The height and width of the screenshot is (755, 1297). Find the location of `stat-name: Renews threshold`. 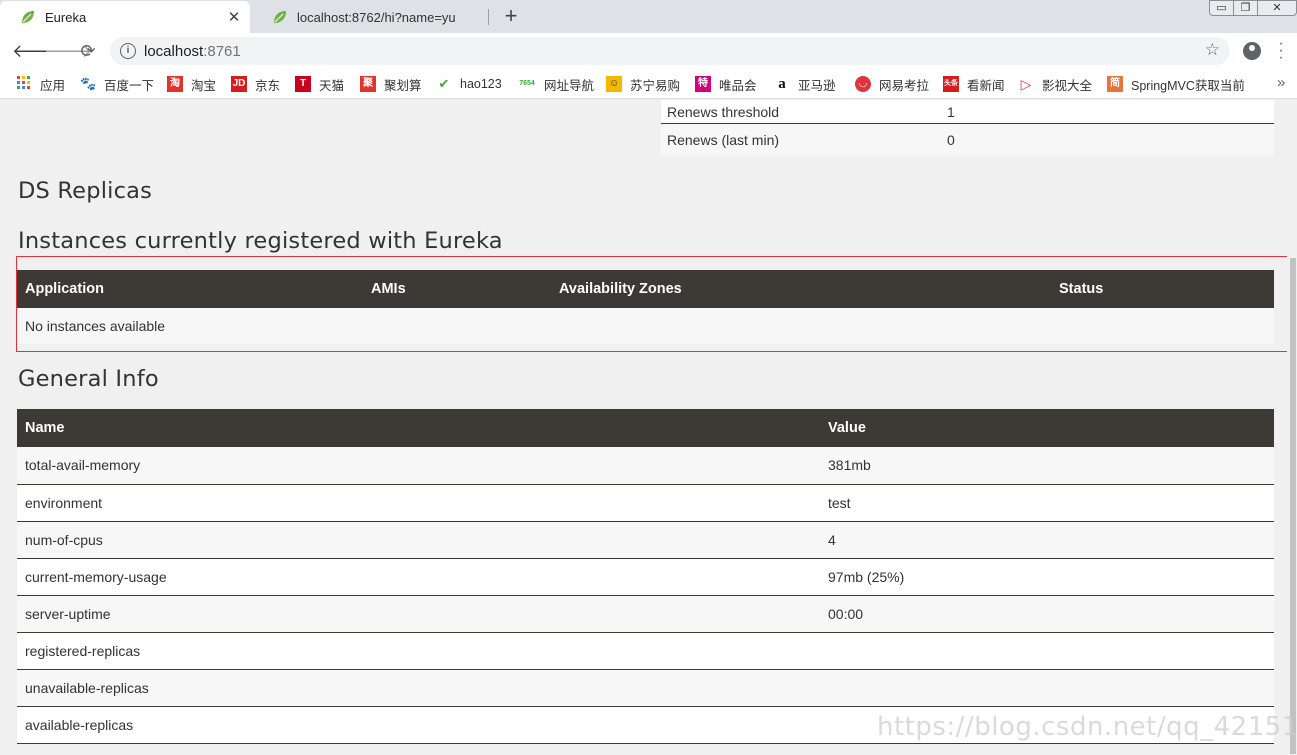

stat-name: Renews threshold is located at coordinates (723, 111).